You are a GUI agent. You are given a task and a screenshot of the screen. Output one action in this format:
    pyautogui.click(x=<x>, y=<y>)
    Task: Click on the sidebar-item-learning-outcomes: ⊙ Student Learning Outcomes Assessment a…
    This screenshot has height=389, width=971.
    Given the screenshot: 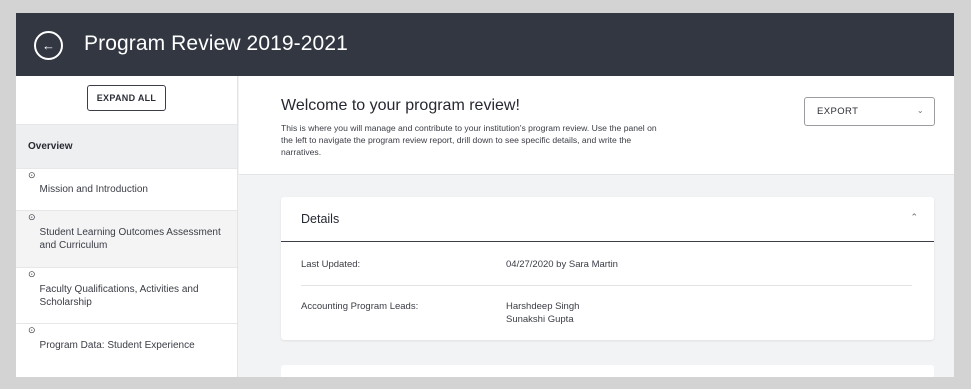 What is the action you would take?
    pyautogui.click(x=126, y=238)
    